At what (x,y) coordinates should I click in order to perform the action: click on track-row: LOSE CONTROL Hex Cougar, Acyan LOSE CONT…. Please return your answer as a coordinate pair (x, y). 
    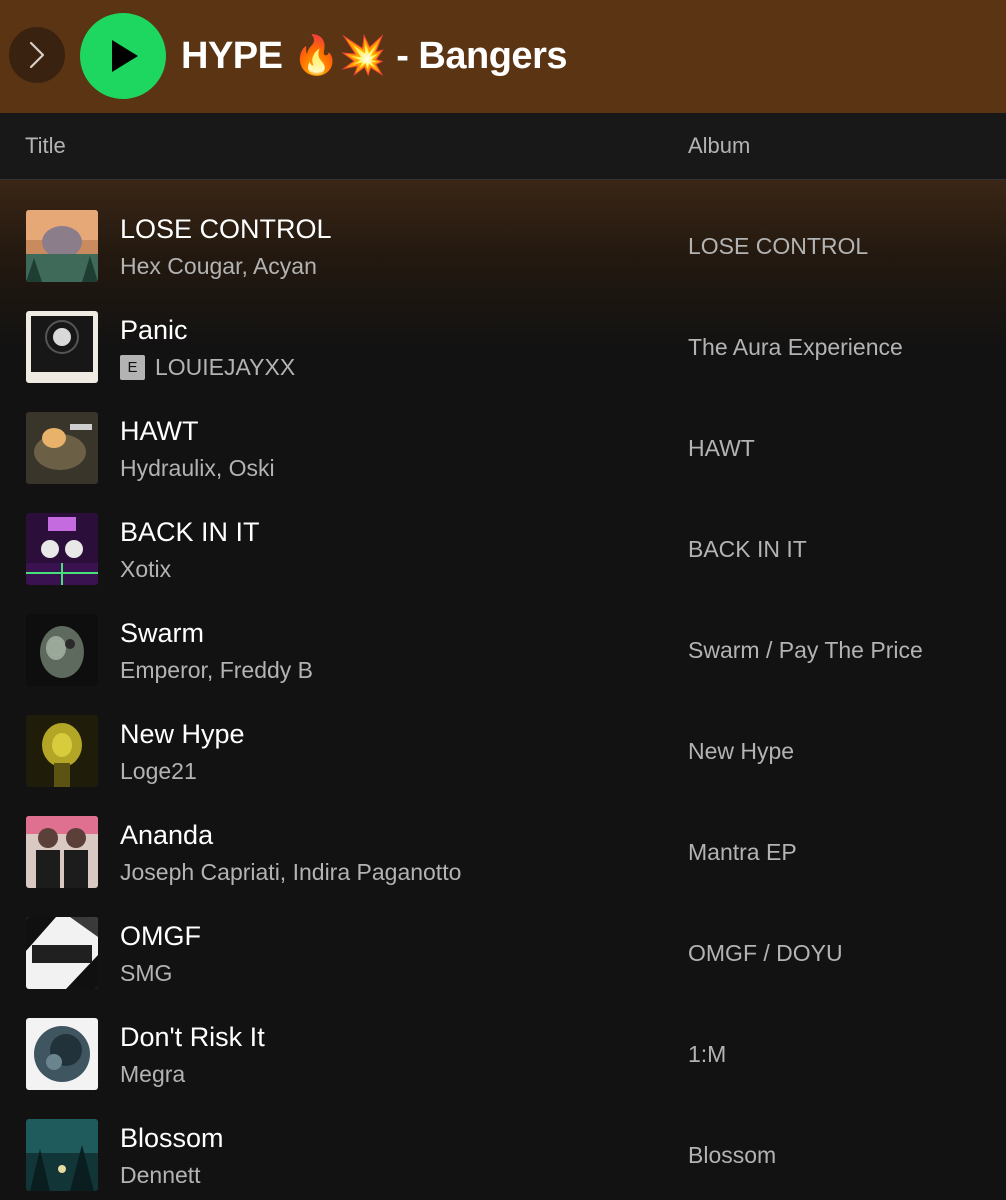
    Looking at the image, I should click on (503, 231).